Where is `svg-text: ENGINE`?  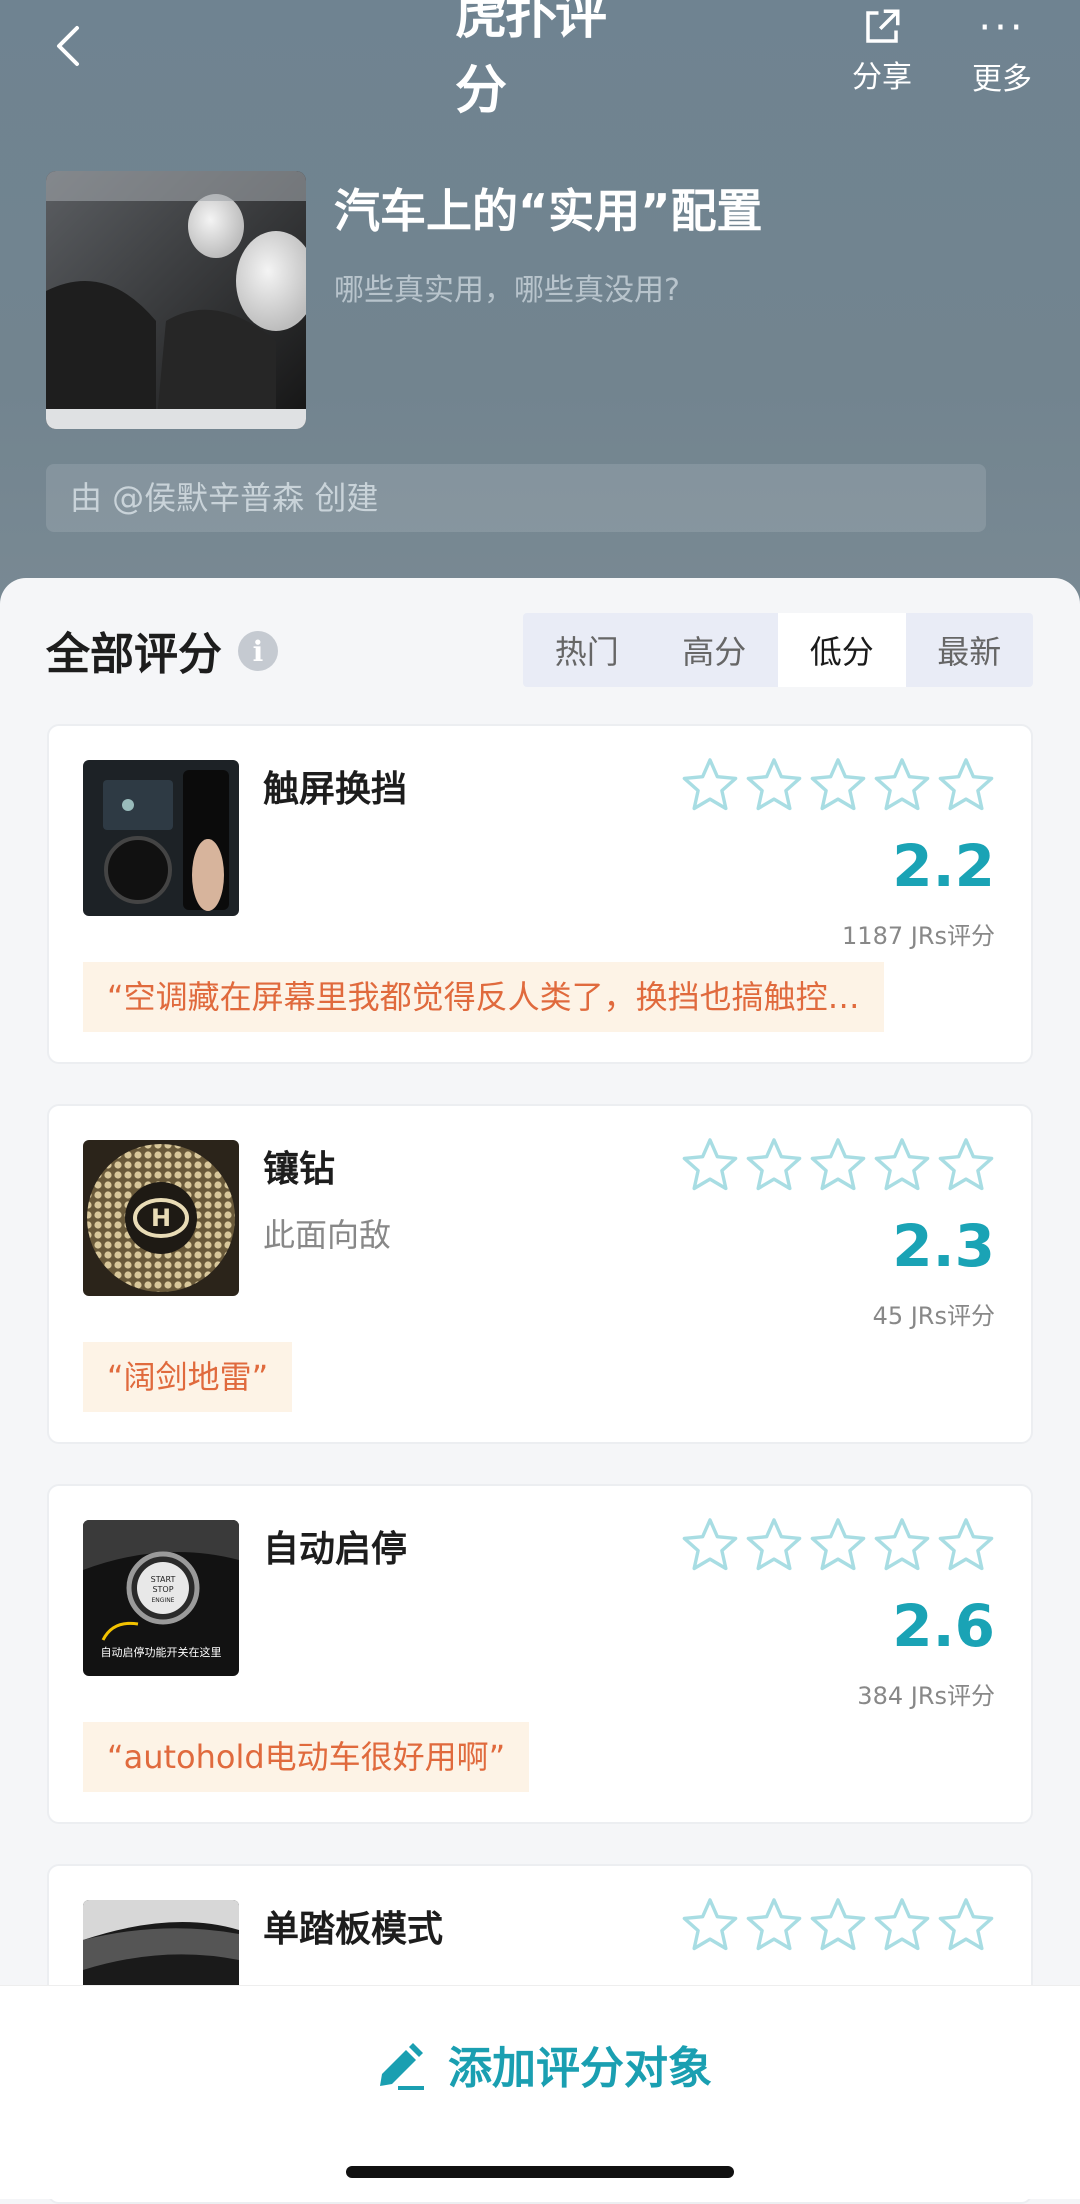 svg-text: ENGINE is located at coordinates (163, 1600).